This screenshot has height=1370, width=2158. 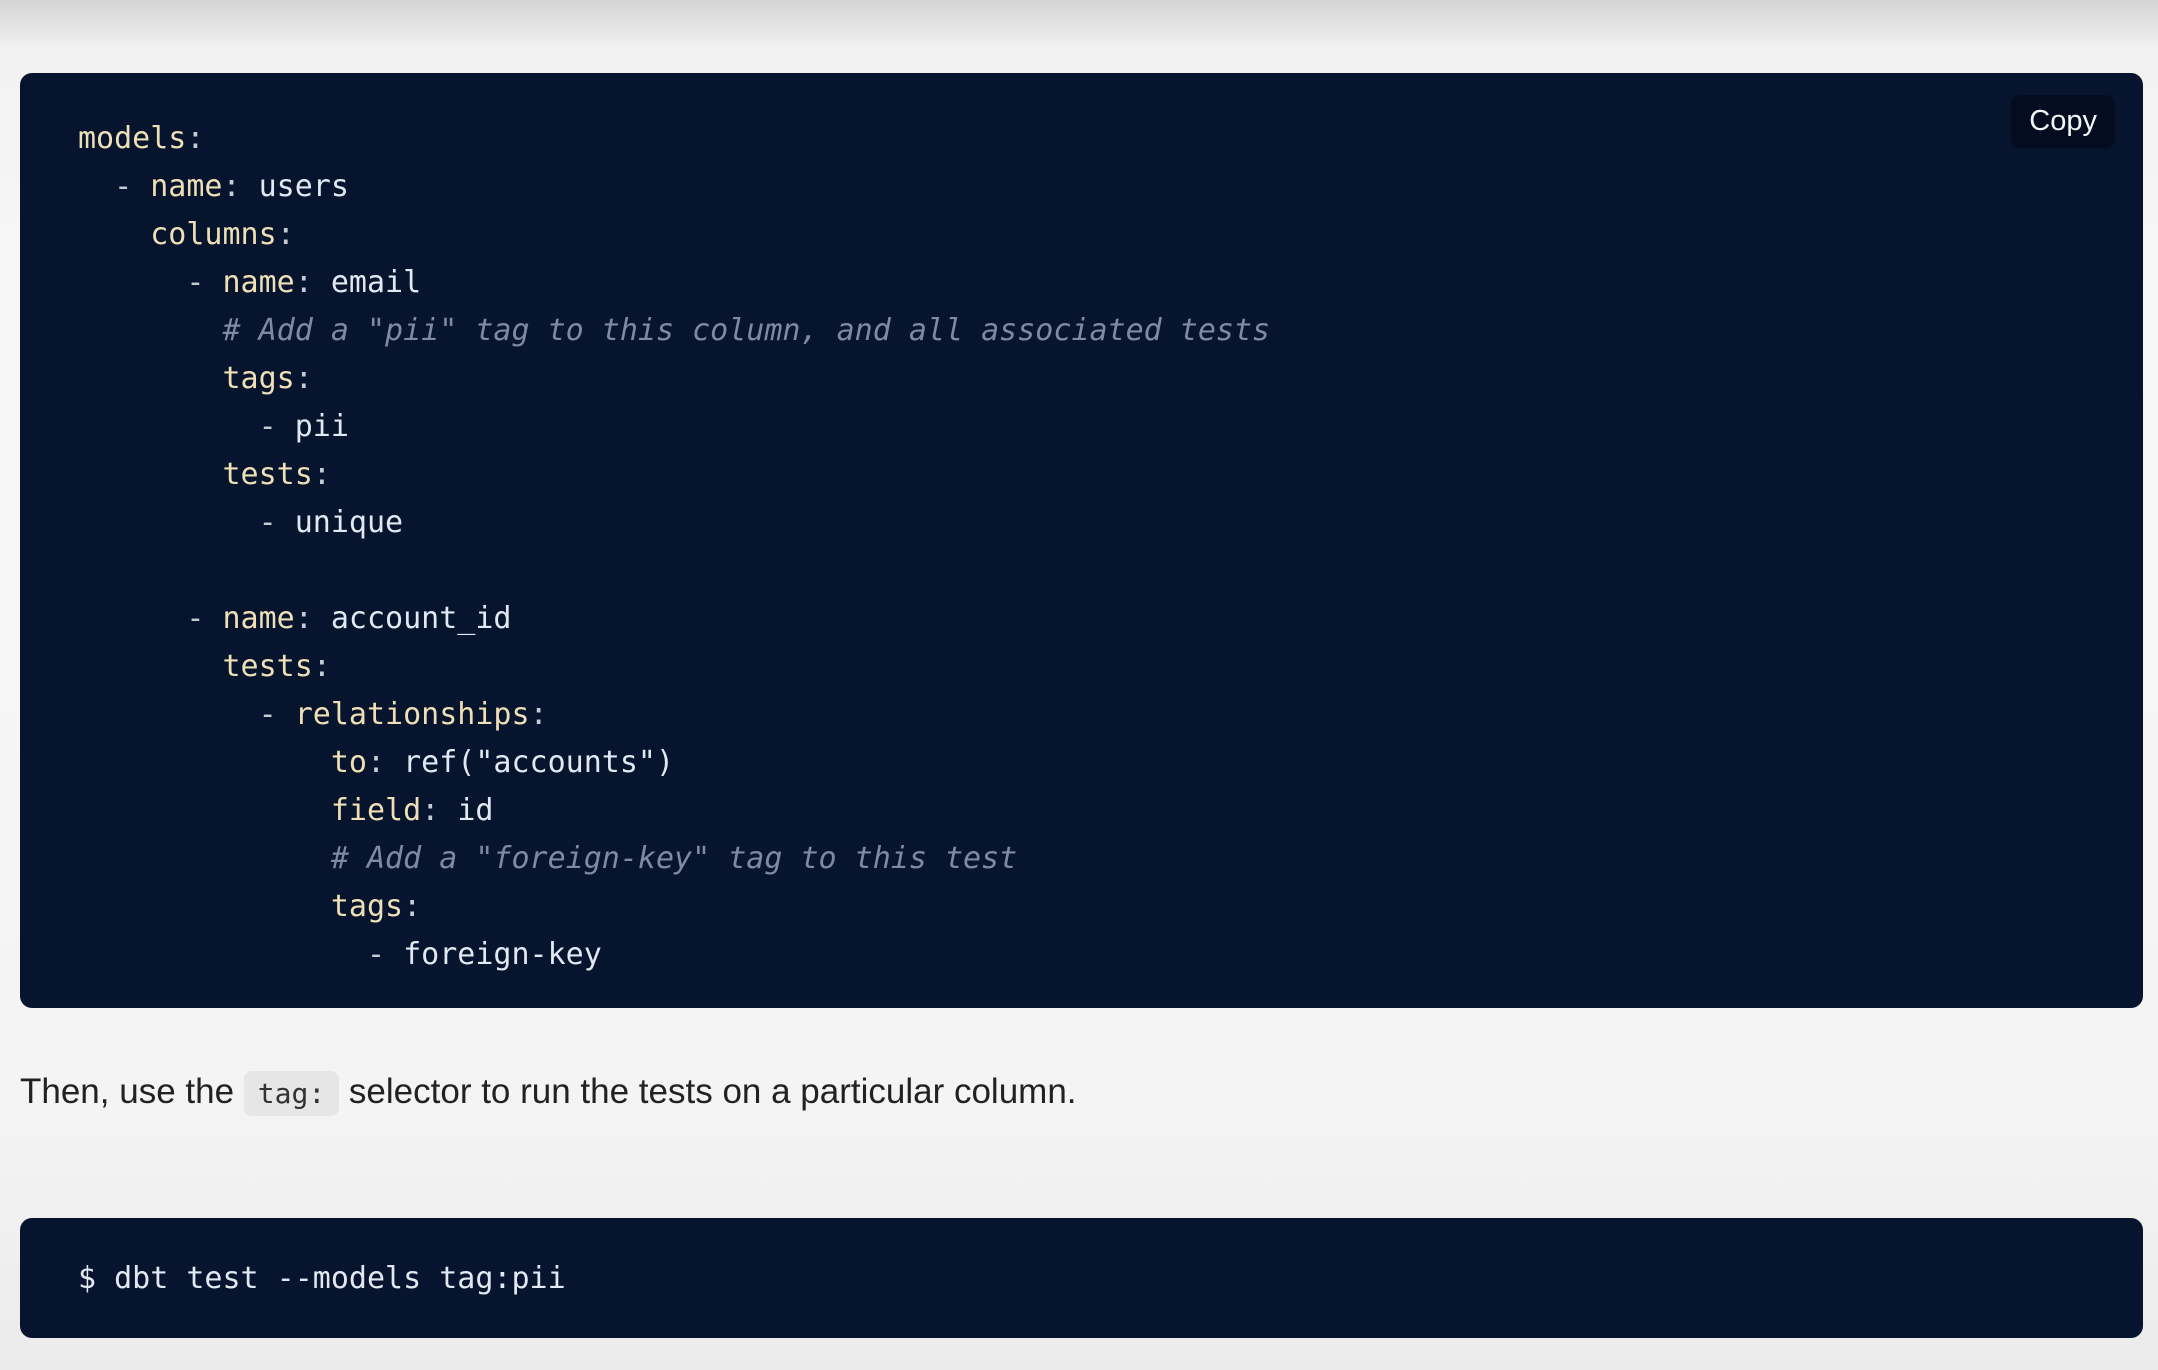 What do you see at coordinates (1110, 763) in the screenshot?
I see `code-line: to: ref("accounts")` at bounding box center [1110, 763].